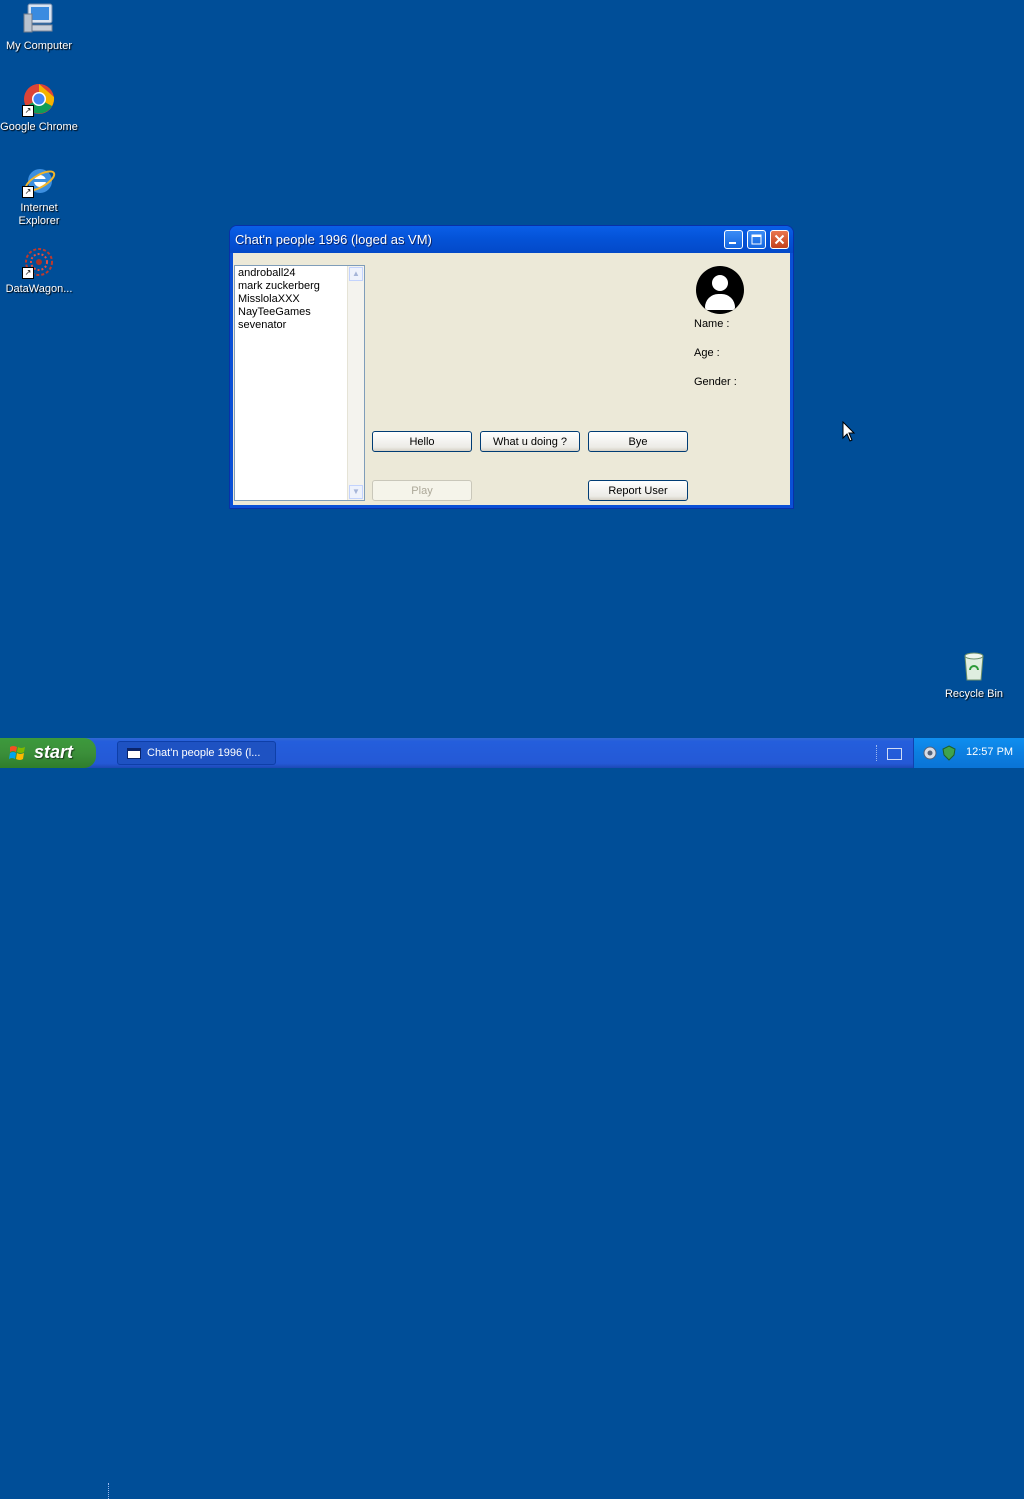 Image resolution: width=1024 pixels, height=1499 pixels. I want to click on windows-flag-icon, so click(17, 753).